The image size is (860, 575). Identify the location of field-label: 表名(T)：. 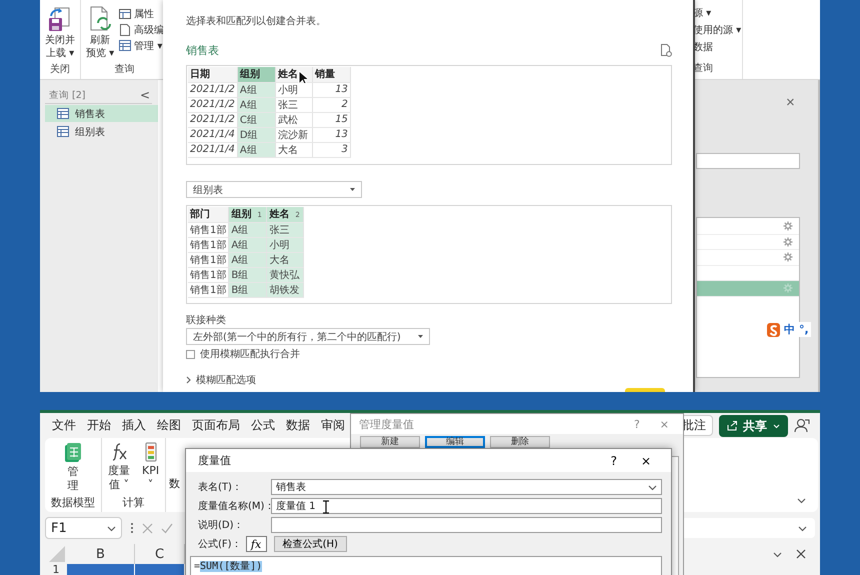
(220, 487).